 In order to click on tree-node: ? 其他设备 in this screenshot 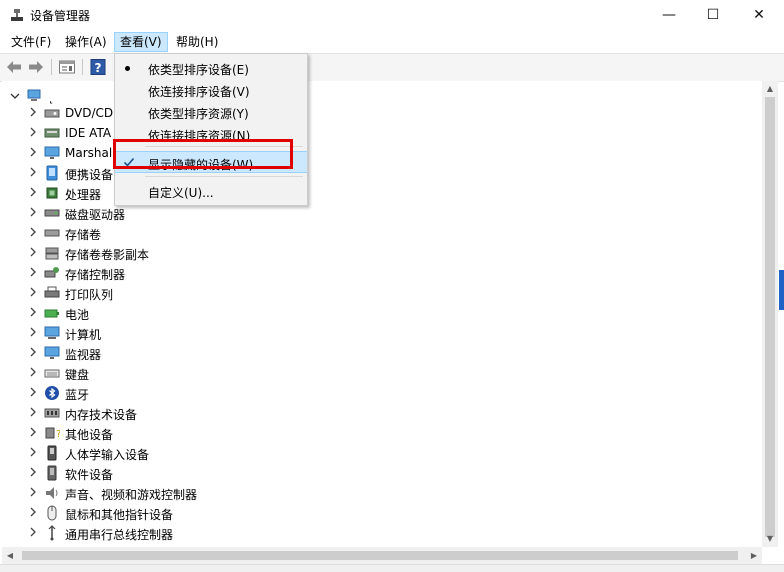, I will do `click(372, 433)`.